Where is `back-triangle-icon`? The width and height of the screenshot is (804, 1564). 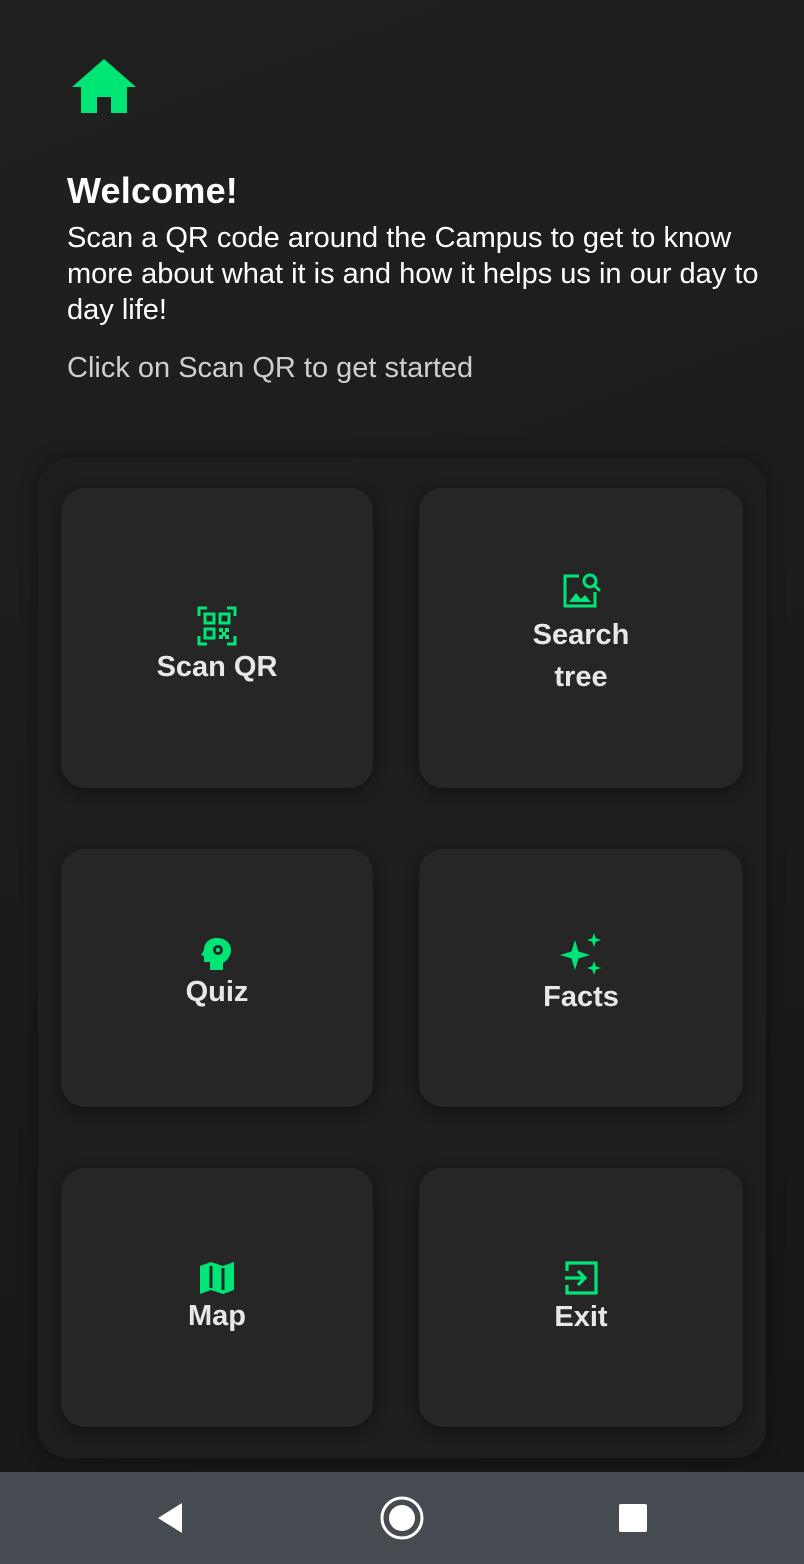
back-triangle-icon is located at coordinates (170, 1518).